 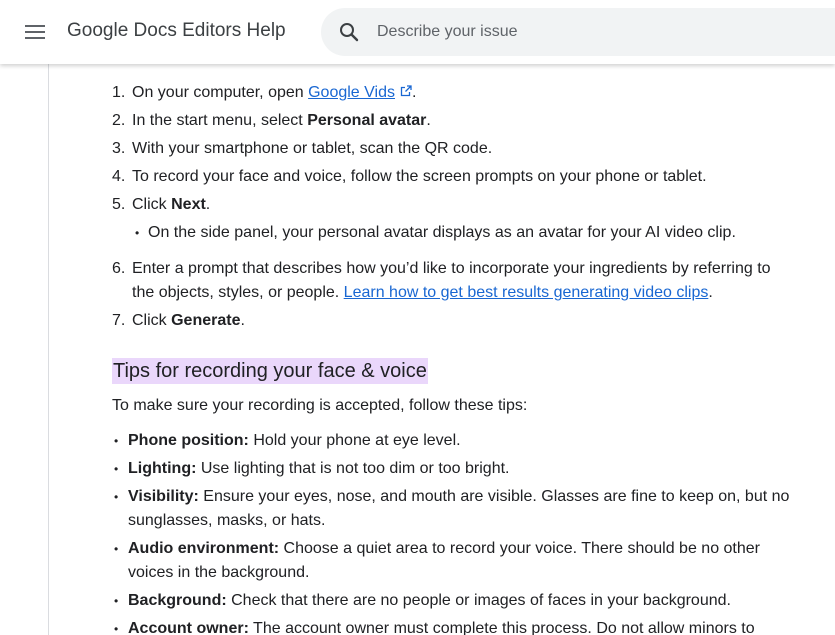 I want to click on product-title: Google Docs Editors Help, so click(x=176, y=31).